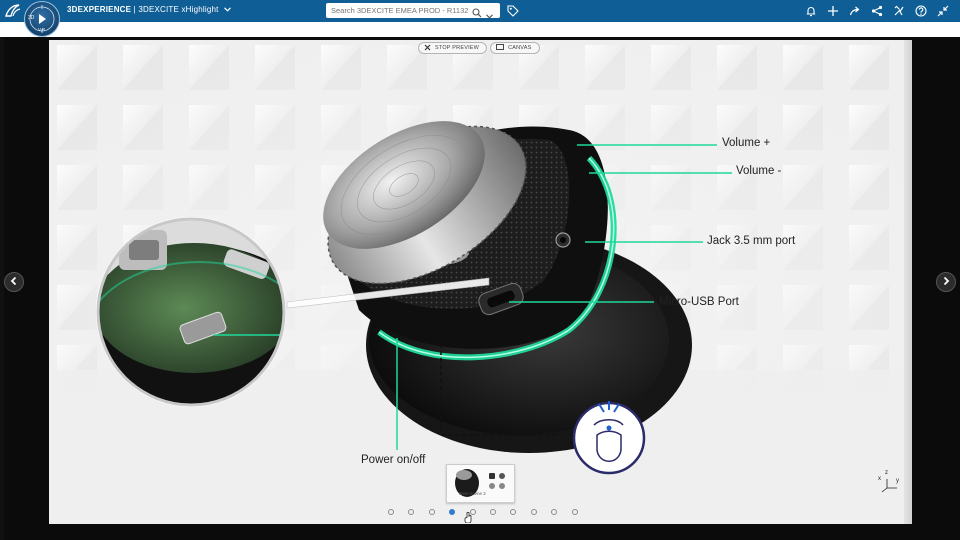 This screenshot has width=960, height=540. I want to click on tag-icon, so click(513, 13).